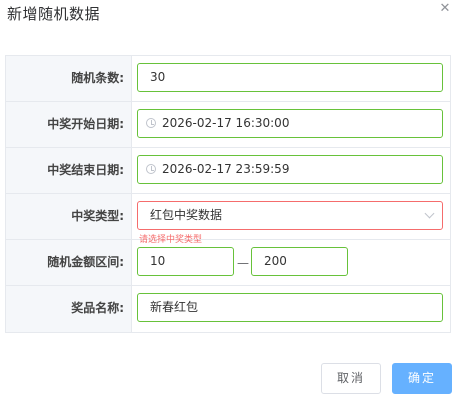 The image size is (457, 395). I want to click on form-row-prize-name: 奖品名称: 新春红包, so click(228, 309).